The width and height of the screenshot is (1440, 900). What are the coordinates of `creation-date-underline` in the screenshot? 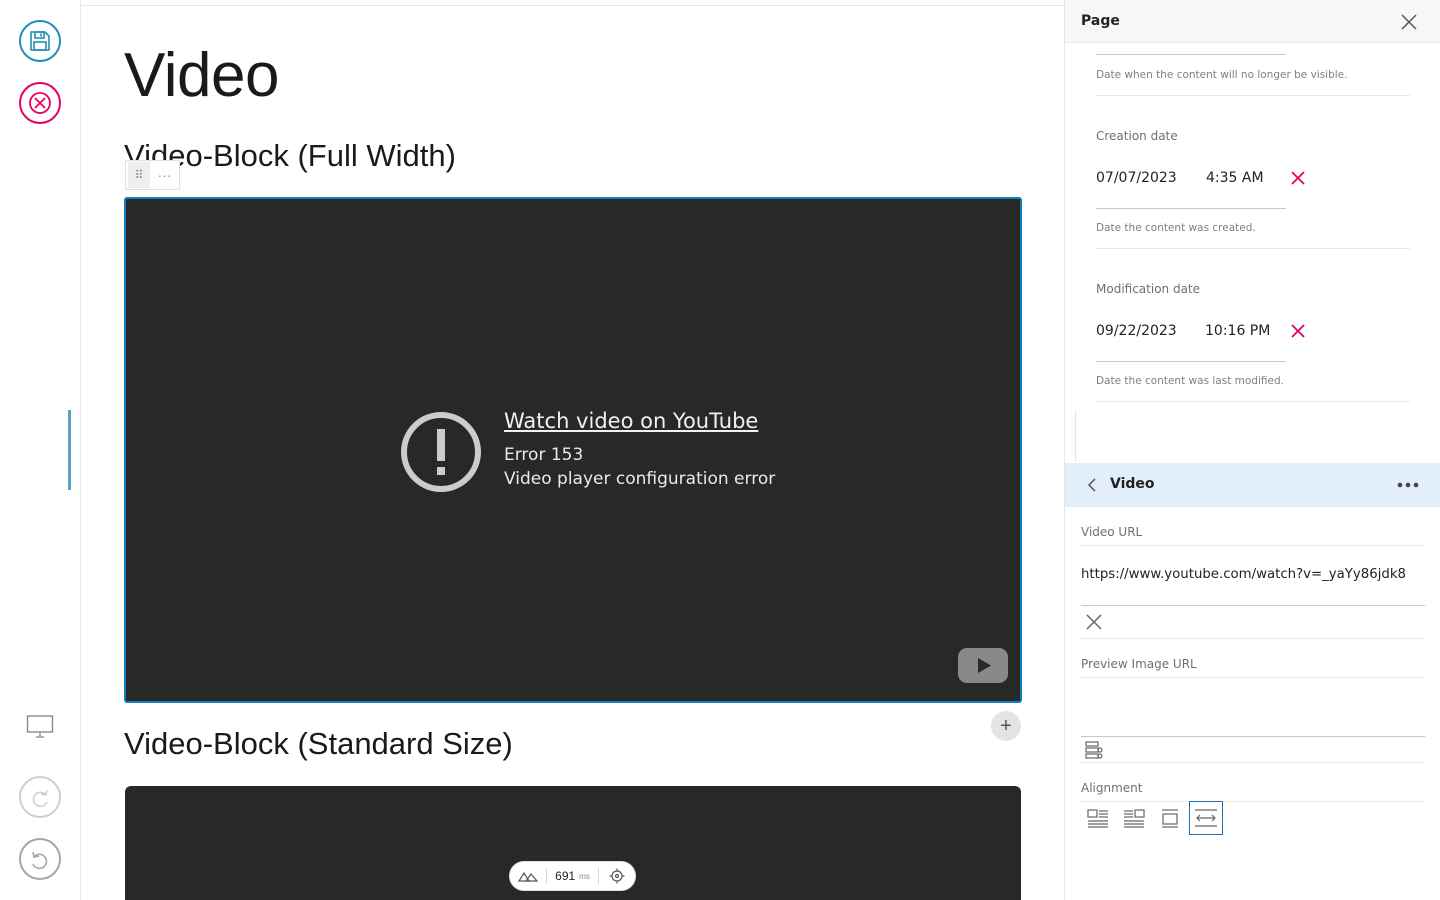 It's located at (1191, 208).